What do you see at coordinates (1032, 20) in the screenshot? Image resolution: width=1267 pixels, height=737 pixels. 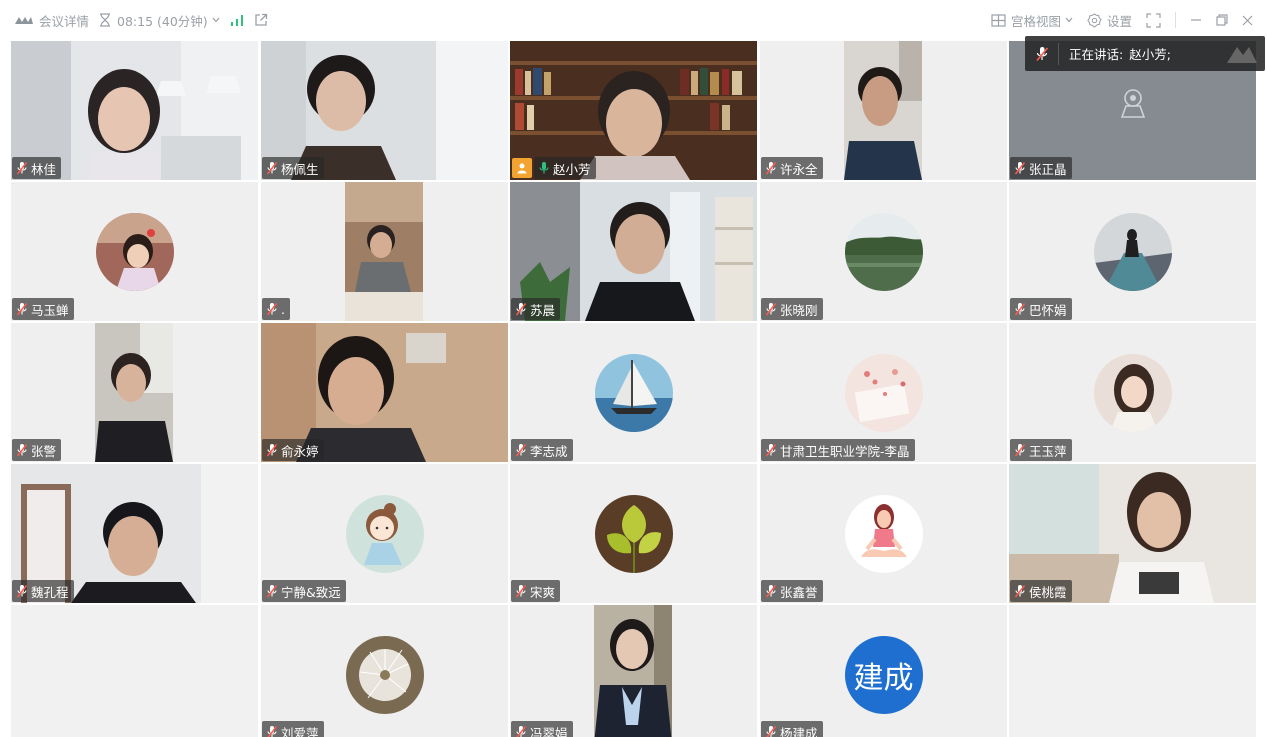 I see `layout-grid-button: 宫格视图` at bounding box center [1032, 20].